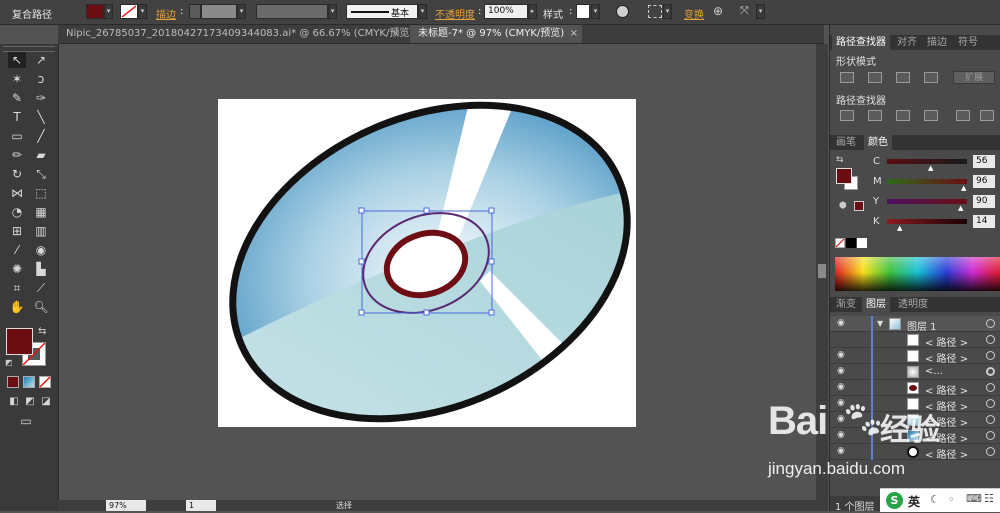  Describe the element at coordinates (984, 181) in the screenshot. I see `channel-m-value: 96` at that location.